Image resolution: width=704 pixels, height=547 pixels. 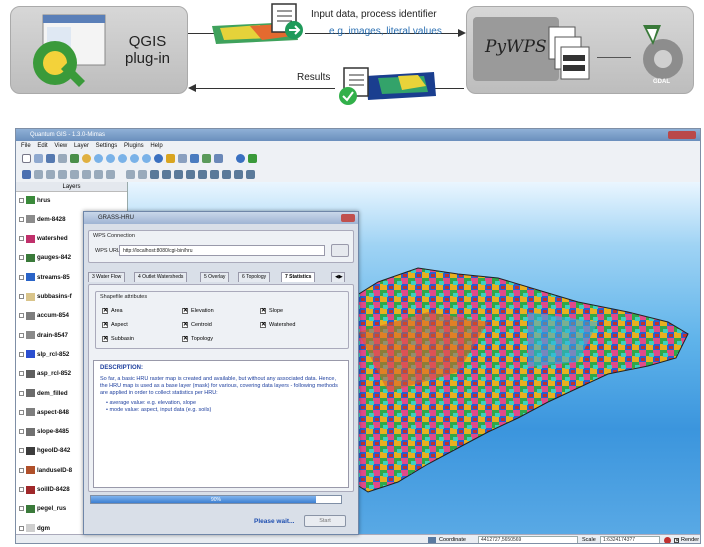 I want to click on attr-aspect-checkbox: ✕ Aspect, so click(x=115, y=325).